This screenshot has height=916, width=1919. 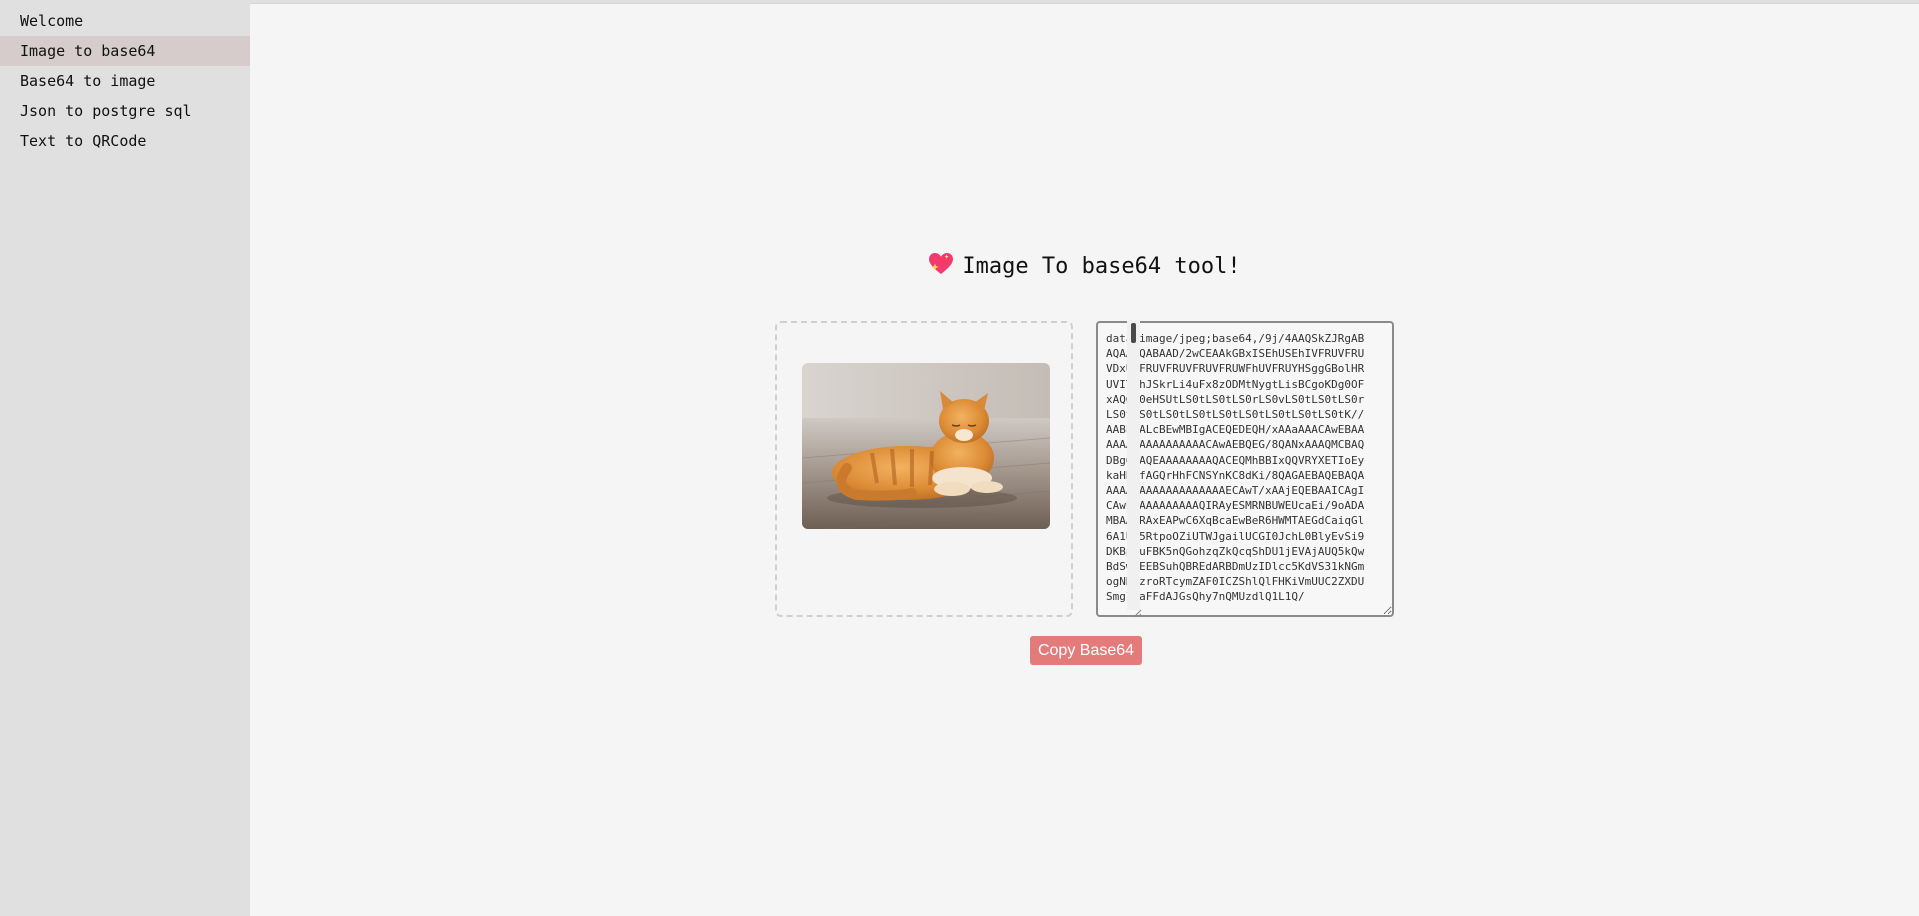 What do you see at coordinates (125, 21) in the screenshot?
I see `sidebar-item-welcome: Welcome` at bounding box center [125, 21].